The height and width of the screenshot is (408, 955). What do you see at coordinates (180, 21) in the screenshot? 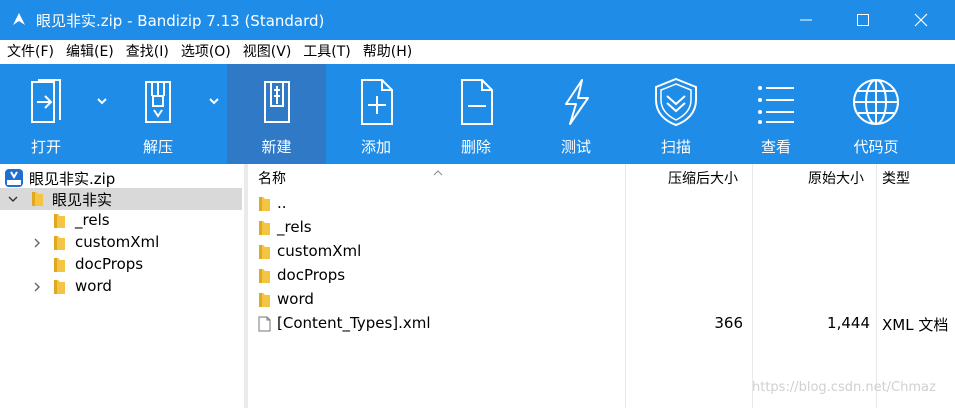
I see `window-title: 眼见非实.zip - Bandizip 7.13 (Standard)` at bounding box center [180, 21].